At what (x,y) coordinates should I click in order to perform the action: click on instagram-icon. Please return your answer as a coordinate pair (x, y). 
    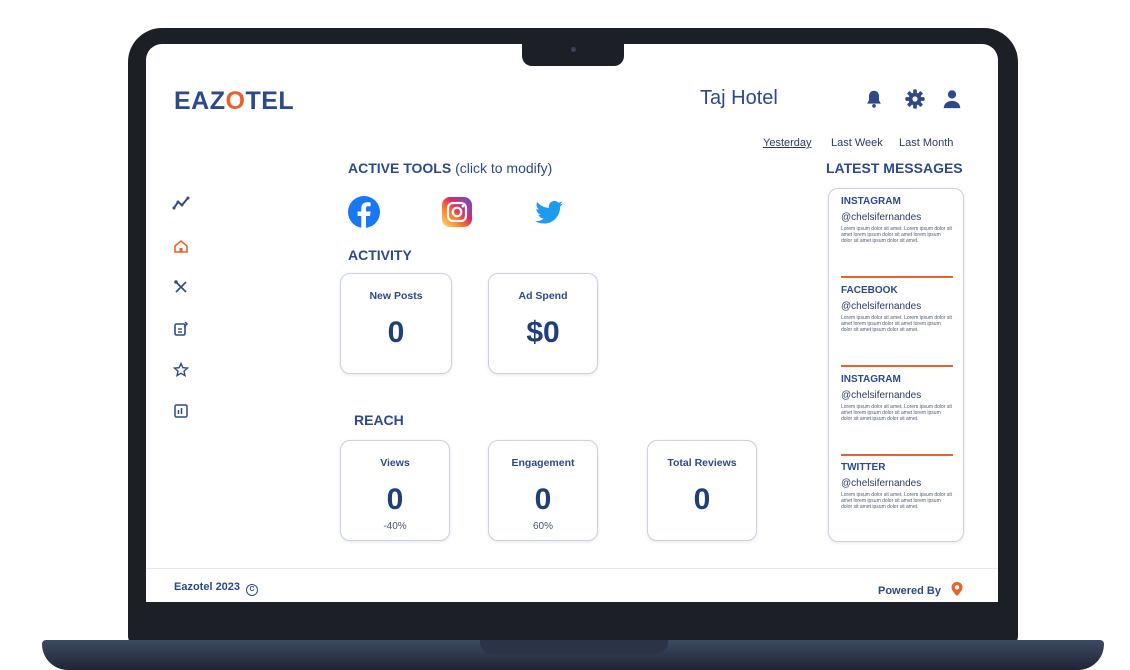
    Looking at the image, I should click on (457, 212).